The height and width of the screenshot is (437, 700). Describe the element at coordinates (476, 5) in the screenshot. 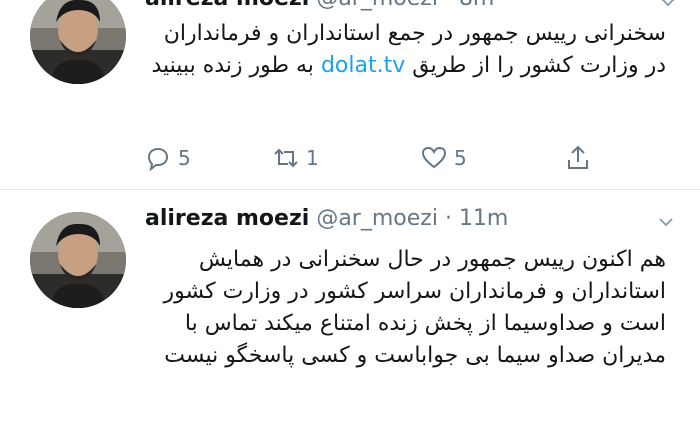

I see `timestamp: 8m` at that location.